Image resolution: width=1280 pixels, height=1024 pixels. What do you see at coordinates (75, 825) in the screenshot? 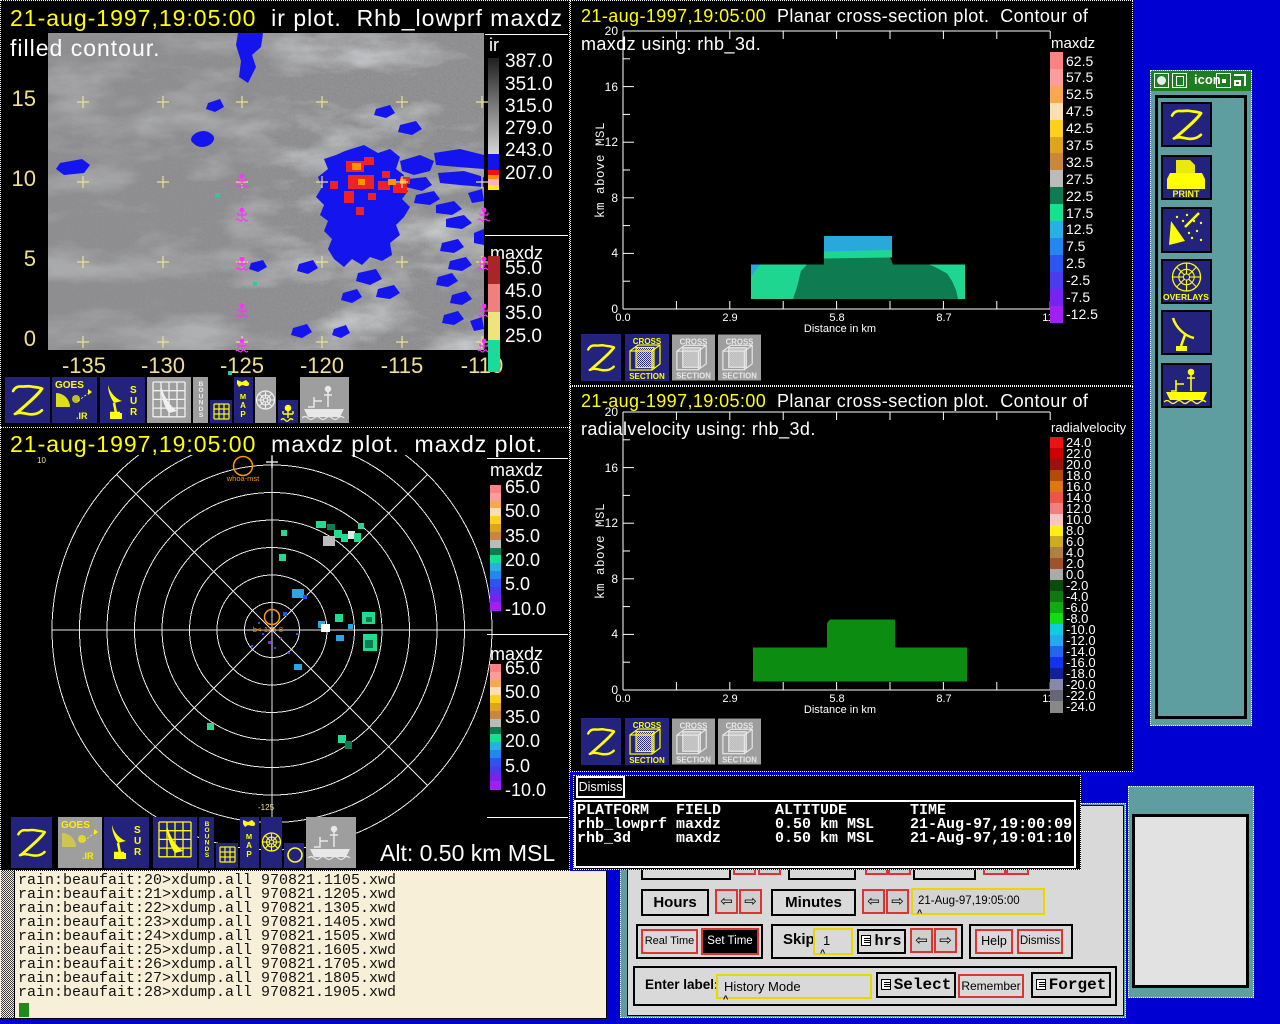
I see `svg-text: GOES` at bounding box center [75, 825].